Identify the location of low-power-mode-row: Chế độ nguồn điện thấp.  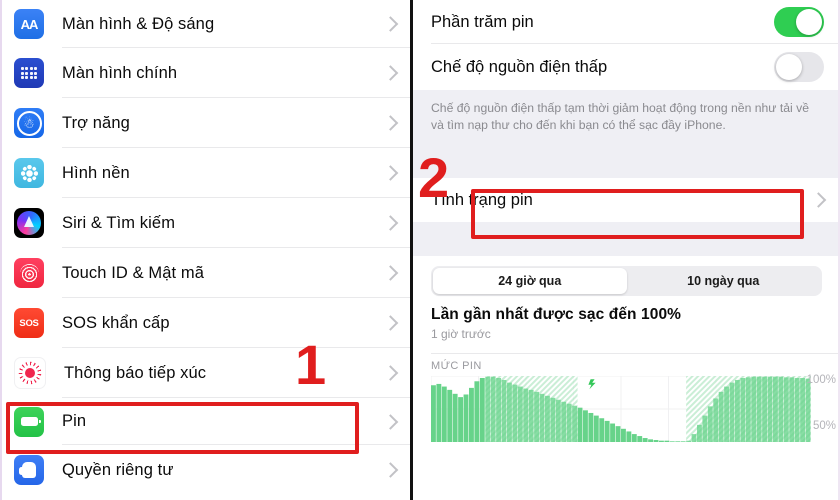
(626, 67).